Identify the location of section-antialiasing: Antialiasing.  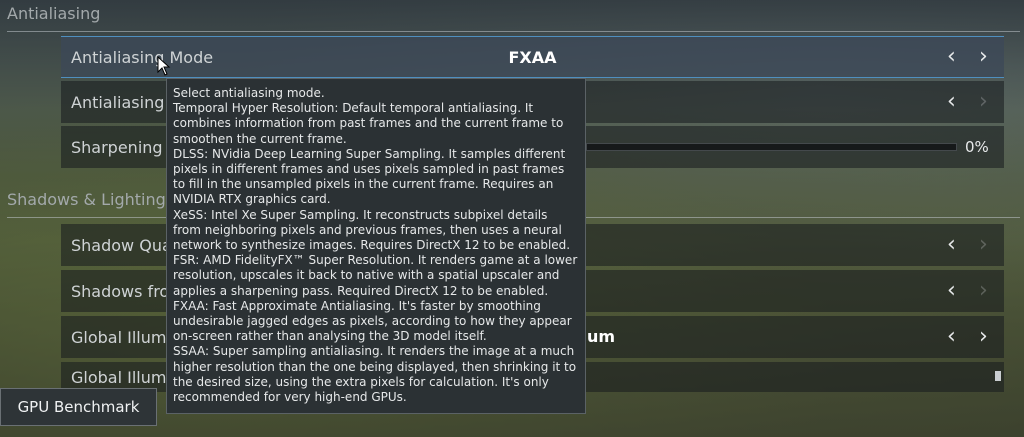
(54, 13).